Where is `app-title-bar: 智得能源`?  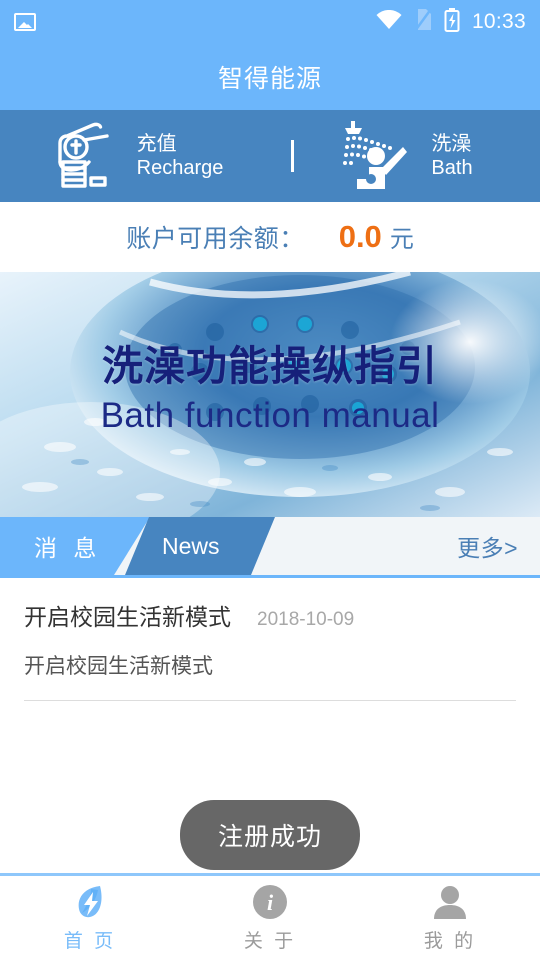
app-title-bar: 智得能源 is located at coordinates (270, 77).